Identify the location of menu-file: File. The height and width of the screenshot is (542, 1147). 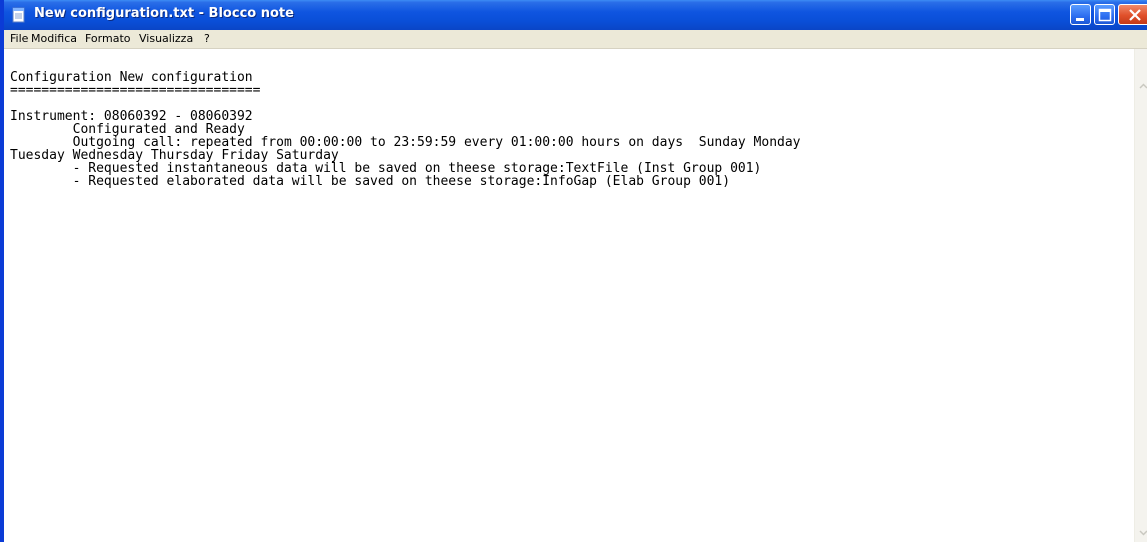
(19, 38).